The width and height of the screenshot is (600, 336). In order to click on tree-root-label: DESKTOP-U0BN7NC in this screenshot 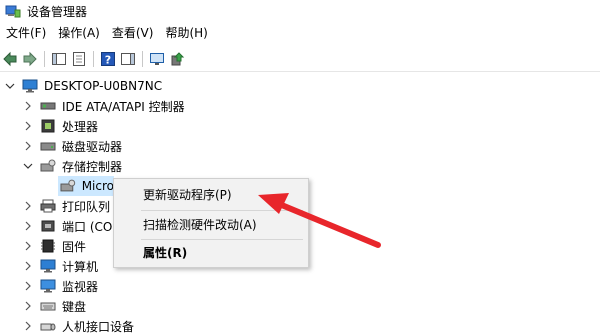, I will do `click(103, 86)`.